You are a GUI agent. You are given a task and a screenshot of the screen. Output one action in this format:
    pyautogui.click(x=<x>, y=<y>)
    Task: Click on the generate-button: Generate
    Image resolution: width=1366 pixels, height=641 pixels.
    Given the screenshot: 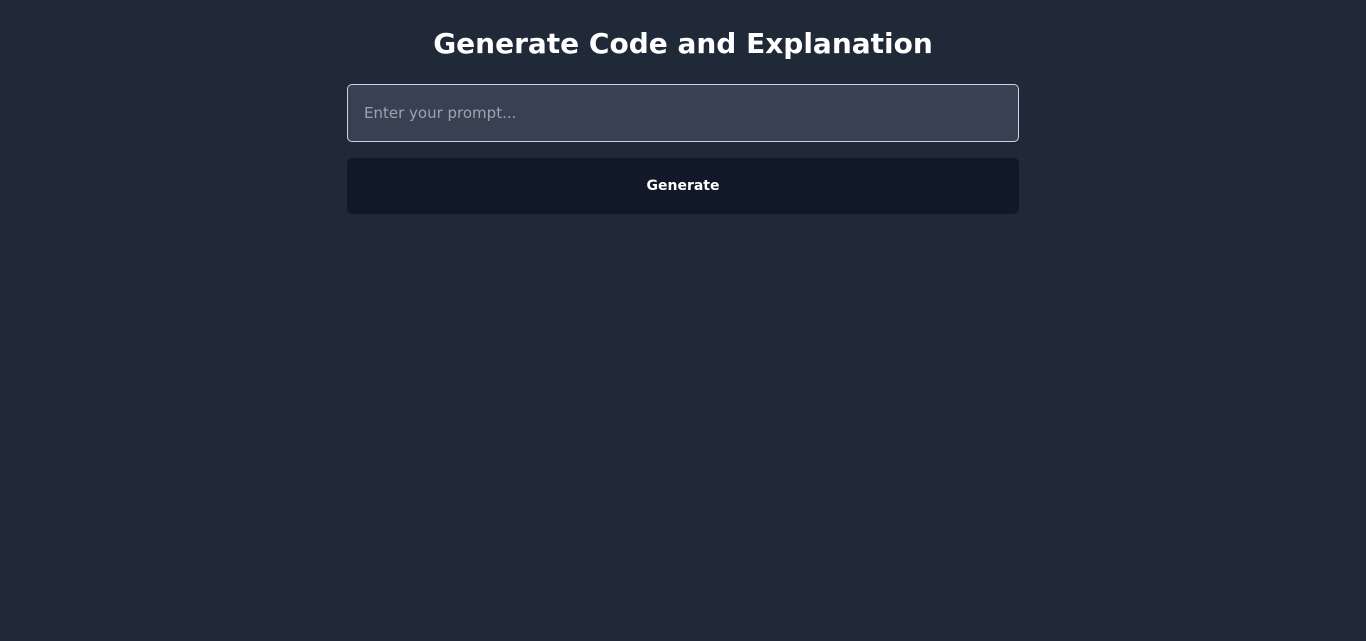 What is the action you would take?
    pyautogui.click(x=683, y=186)
    